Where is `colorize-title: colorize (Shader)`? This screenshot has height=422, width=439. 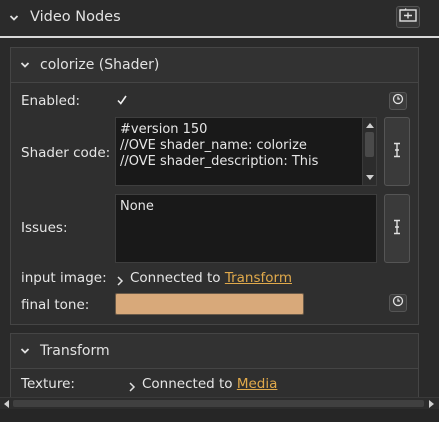
colorize-title: colorize (Shader) is located at coordinates (100, 65).